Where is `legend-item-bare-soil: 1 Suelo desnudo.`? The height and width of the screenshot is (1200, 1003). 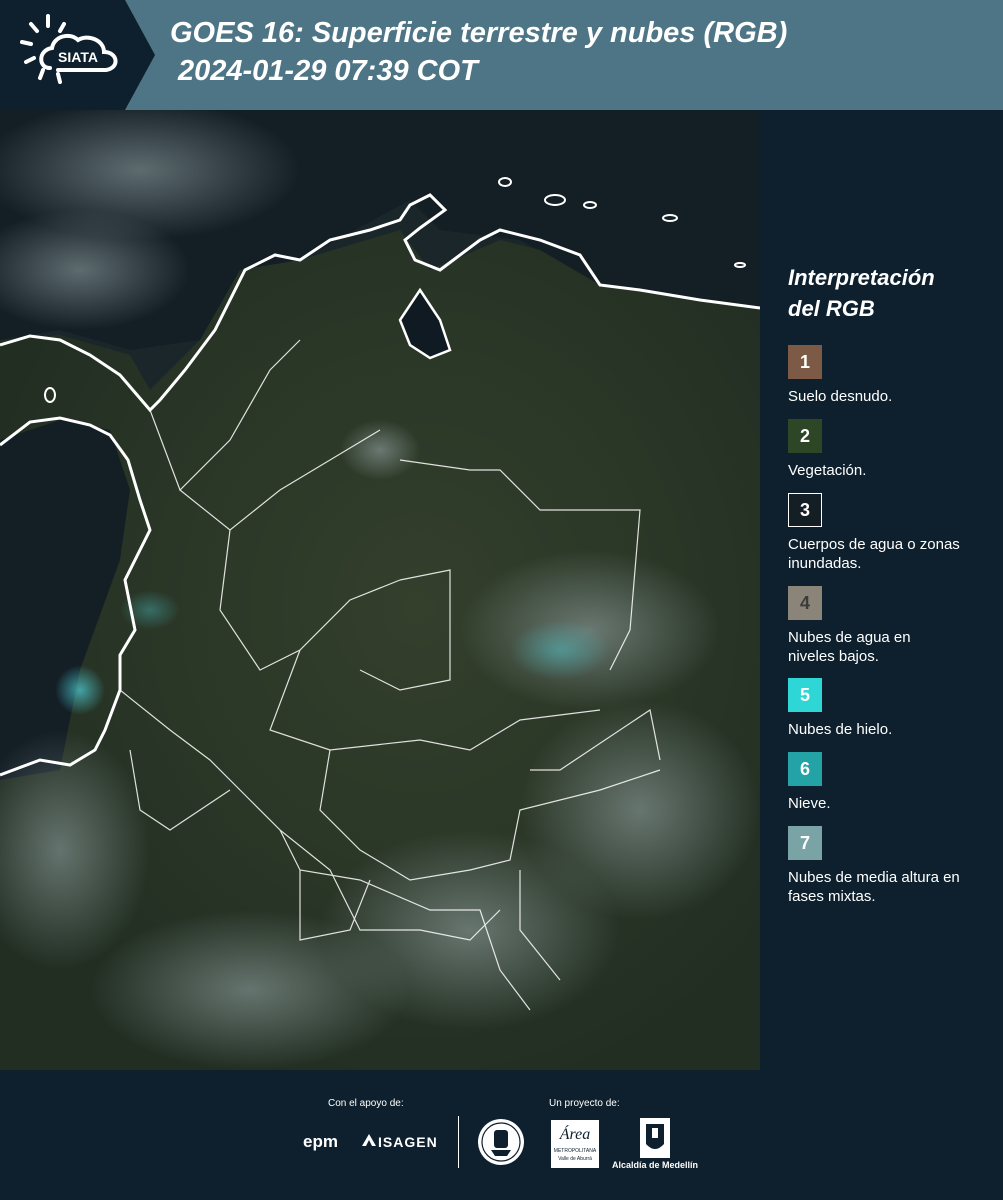
legend-item-bare-soil: 1 Suelo desnudo. is located at coordinates (888, 375).